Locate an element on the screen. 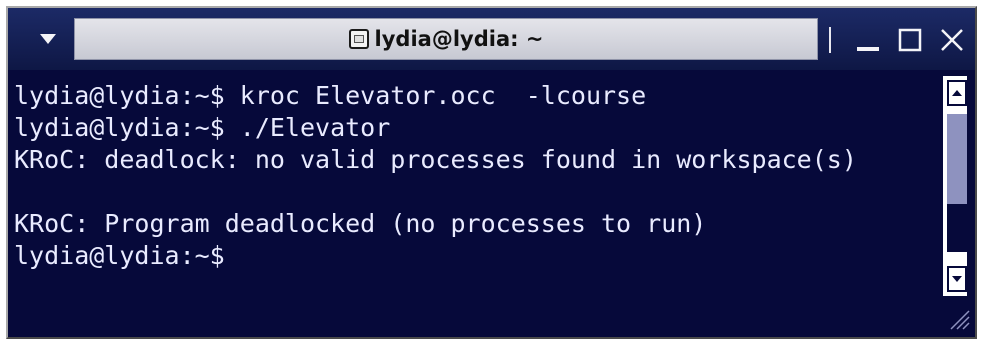  close-icon is located at coordinates (952, 40).